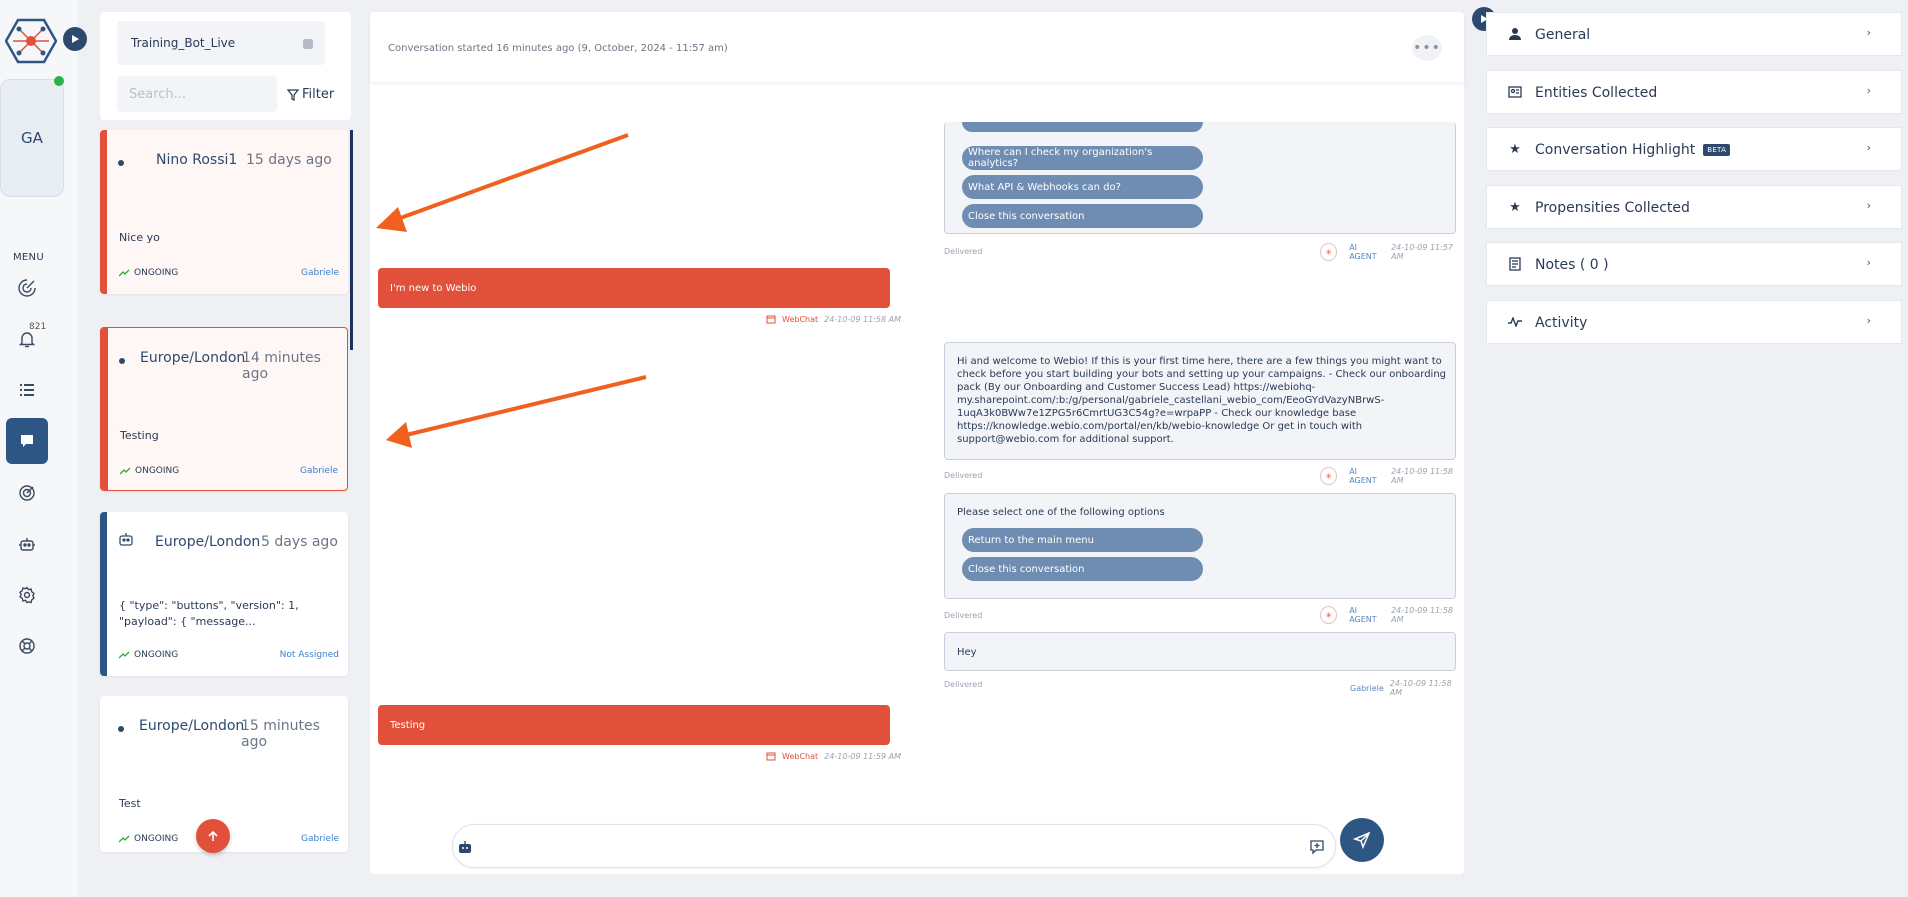  I want to click on bot-selector: Training_Bot_Live, so click(221, 43).